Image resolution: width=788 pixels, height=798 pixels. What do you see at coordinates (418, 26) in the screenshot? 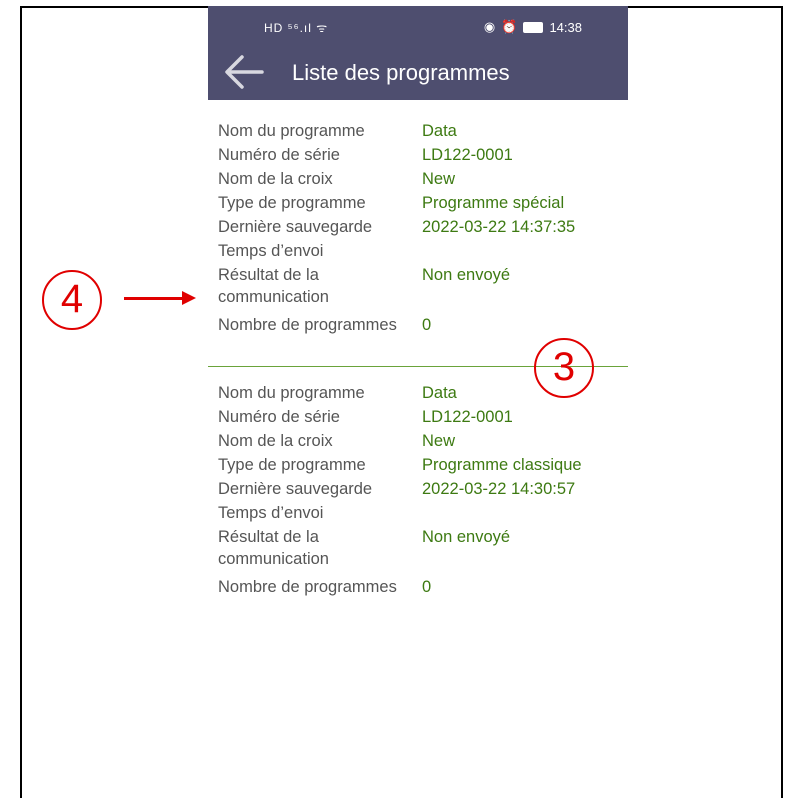
I see `status-bar: HD ⁵⁶.ıl ᯤ ◉ ⏰ 14:38` at bounding box center [418, 26].